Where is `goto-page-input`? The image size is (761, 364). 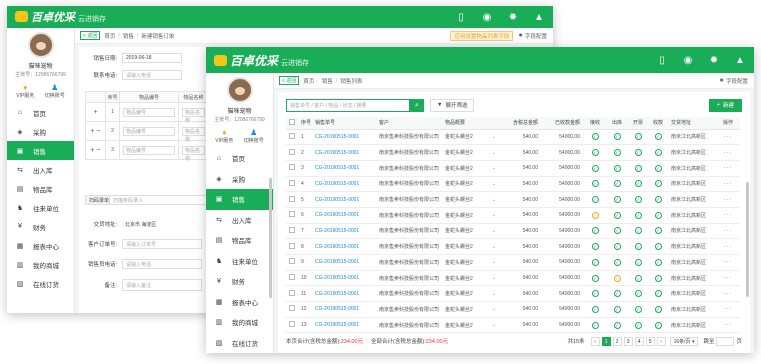 goto-page-input is located at coordinates (725, 341).